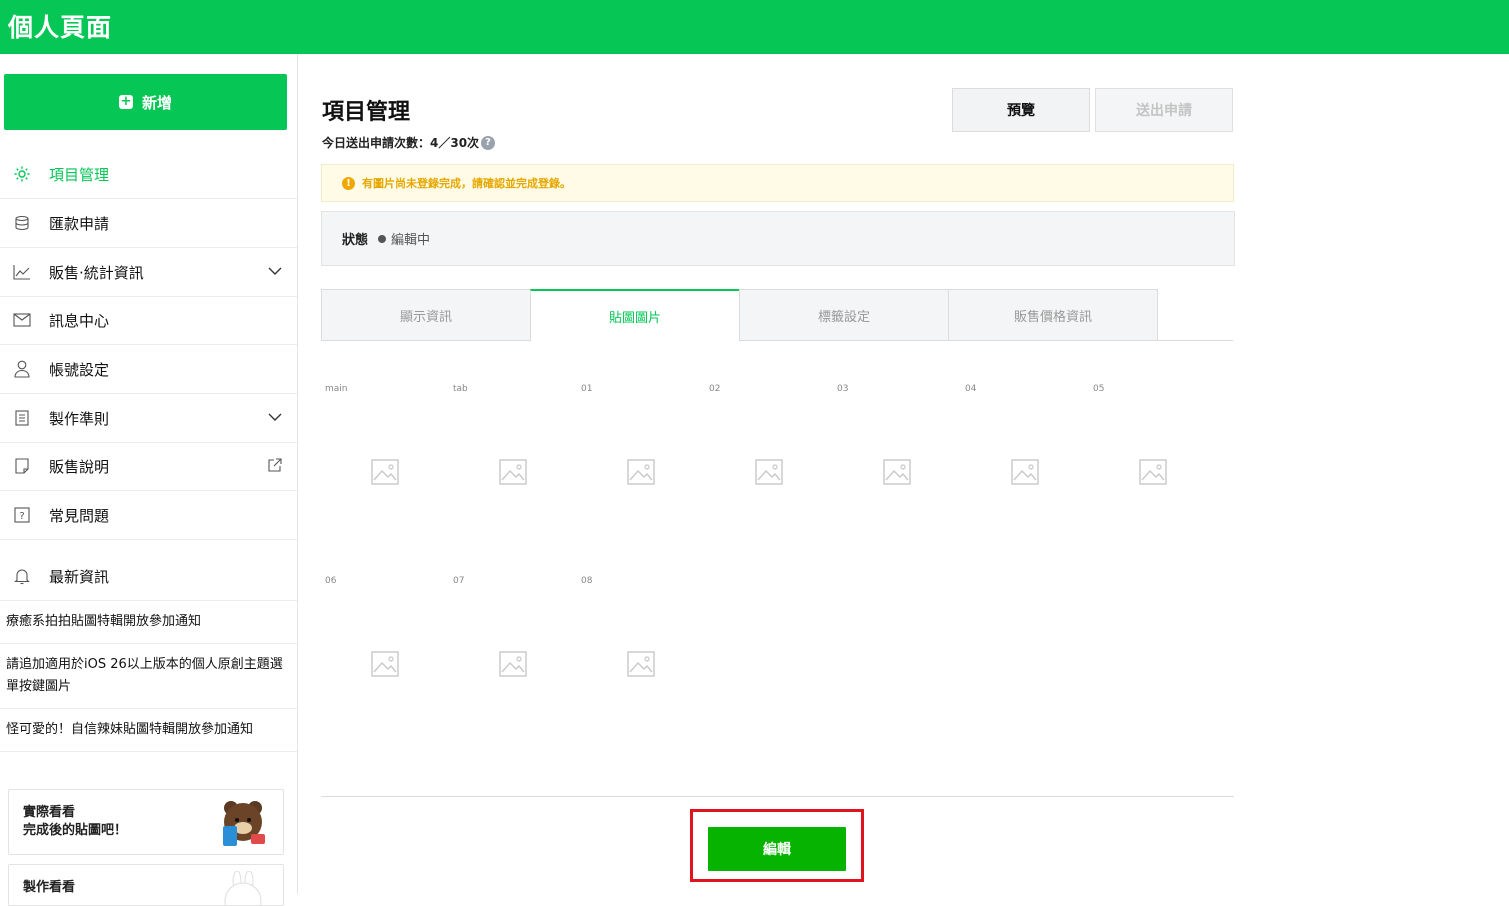 This screenshot has width=1509, height=906. Describe the element at coordinates (79, 174) in the screenshot. I see `sidebar-item-label: 項目管理` at that location.